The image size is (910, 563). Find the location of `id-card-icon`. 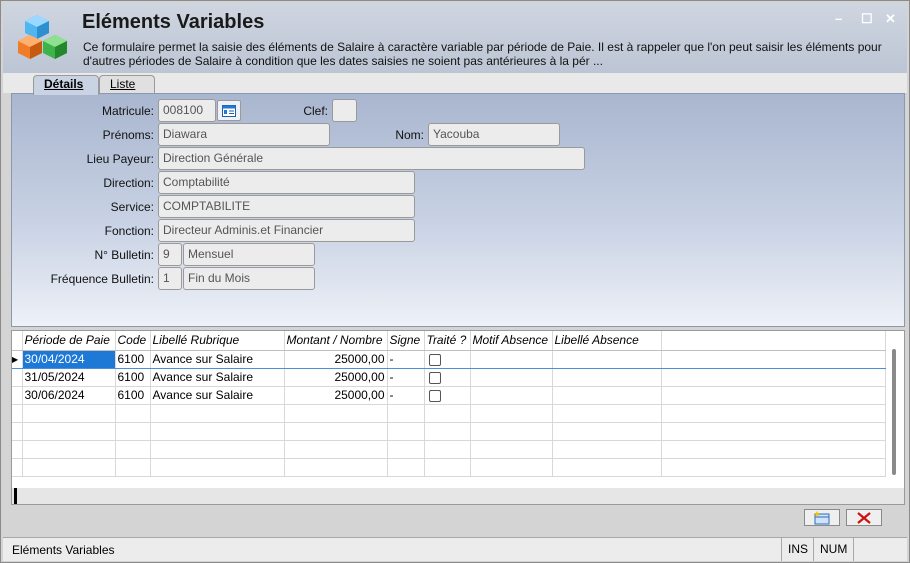

id-card-icon is located at coordinates (229, 110).